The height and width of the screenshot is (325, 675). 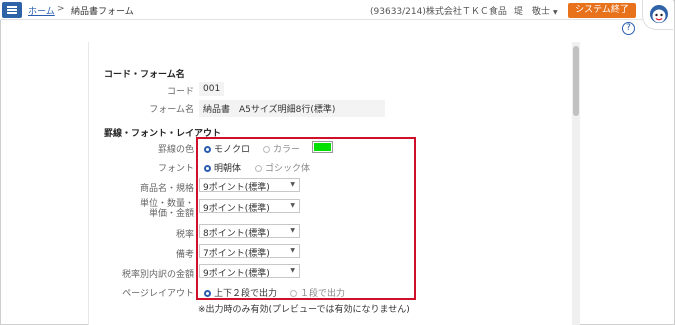 I want to click on system-exit-button: システム終了, so click(x=602, y=10).